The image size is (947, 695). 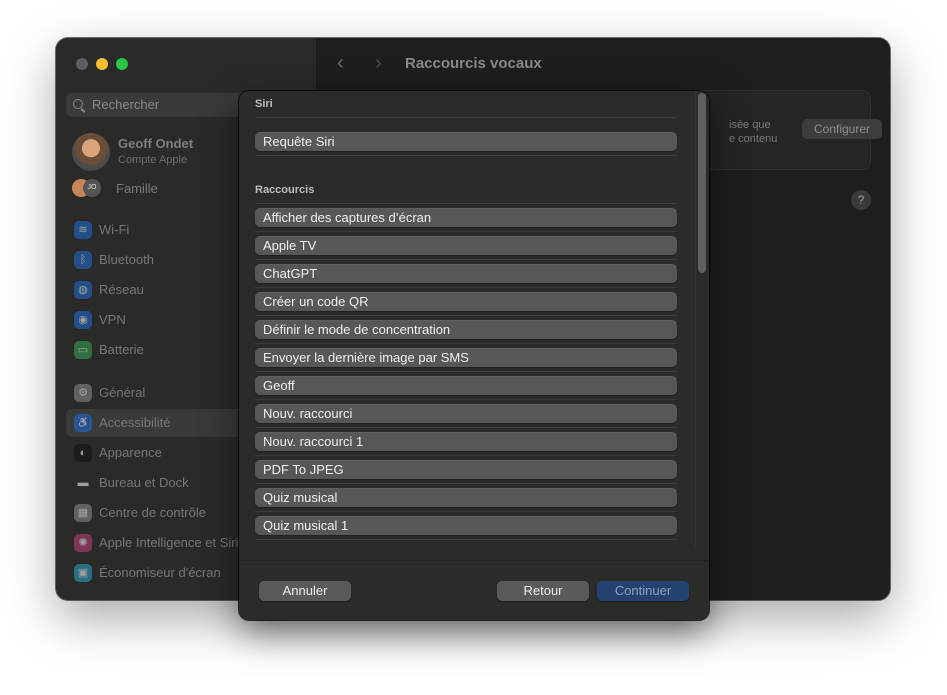 What do you see at coordinates (83, 350) in the screenshot?
I see `battery-icon: ▭` at bounding box center [83, 350].